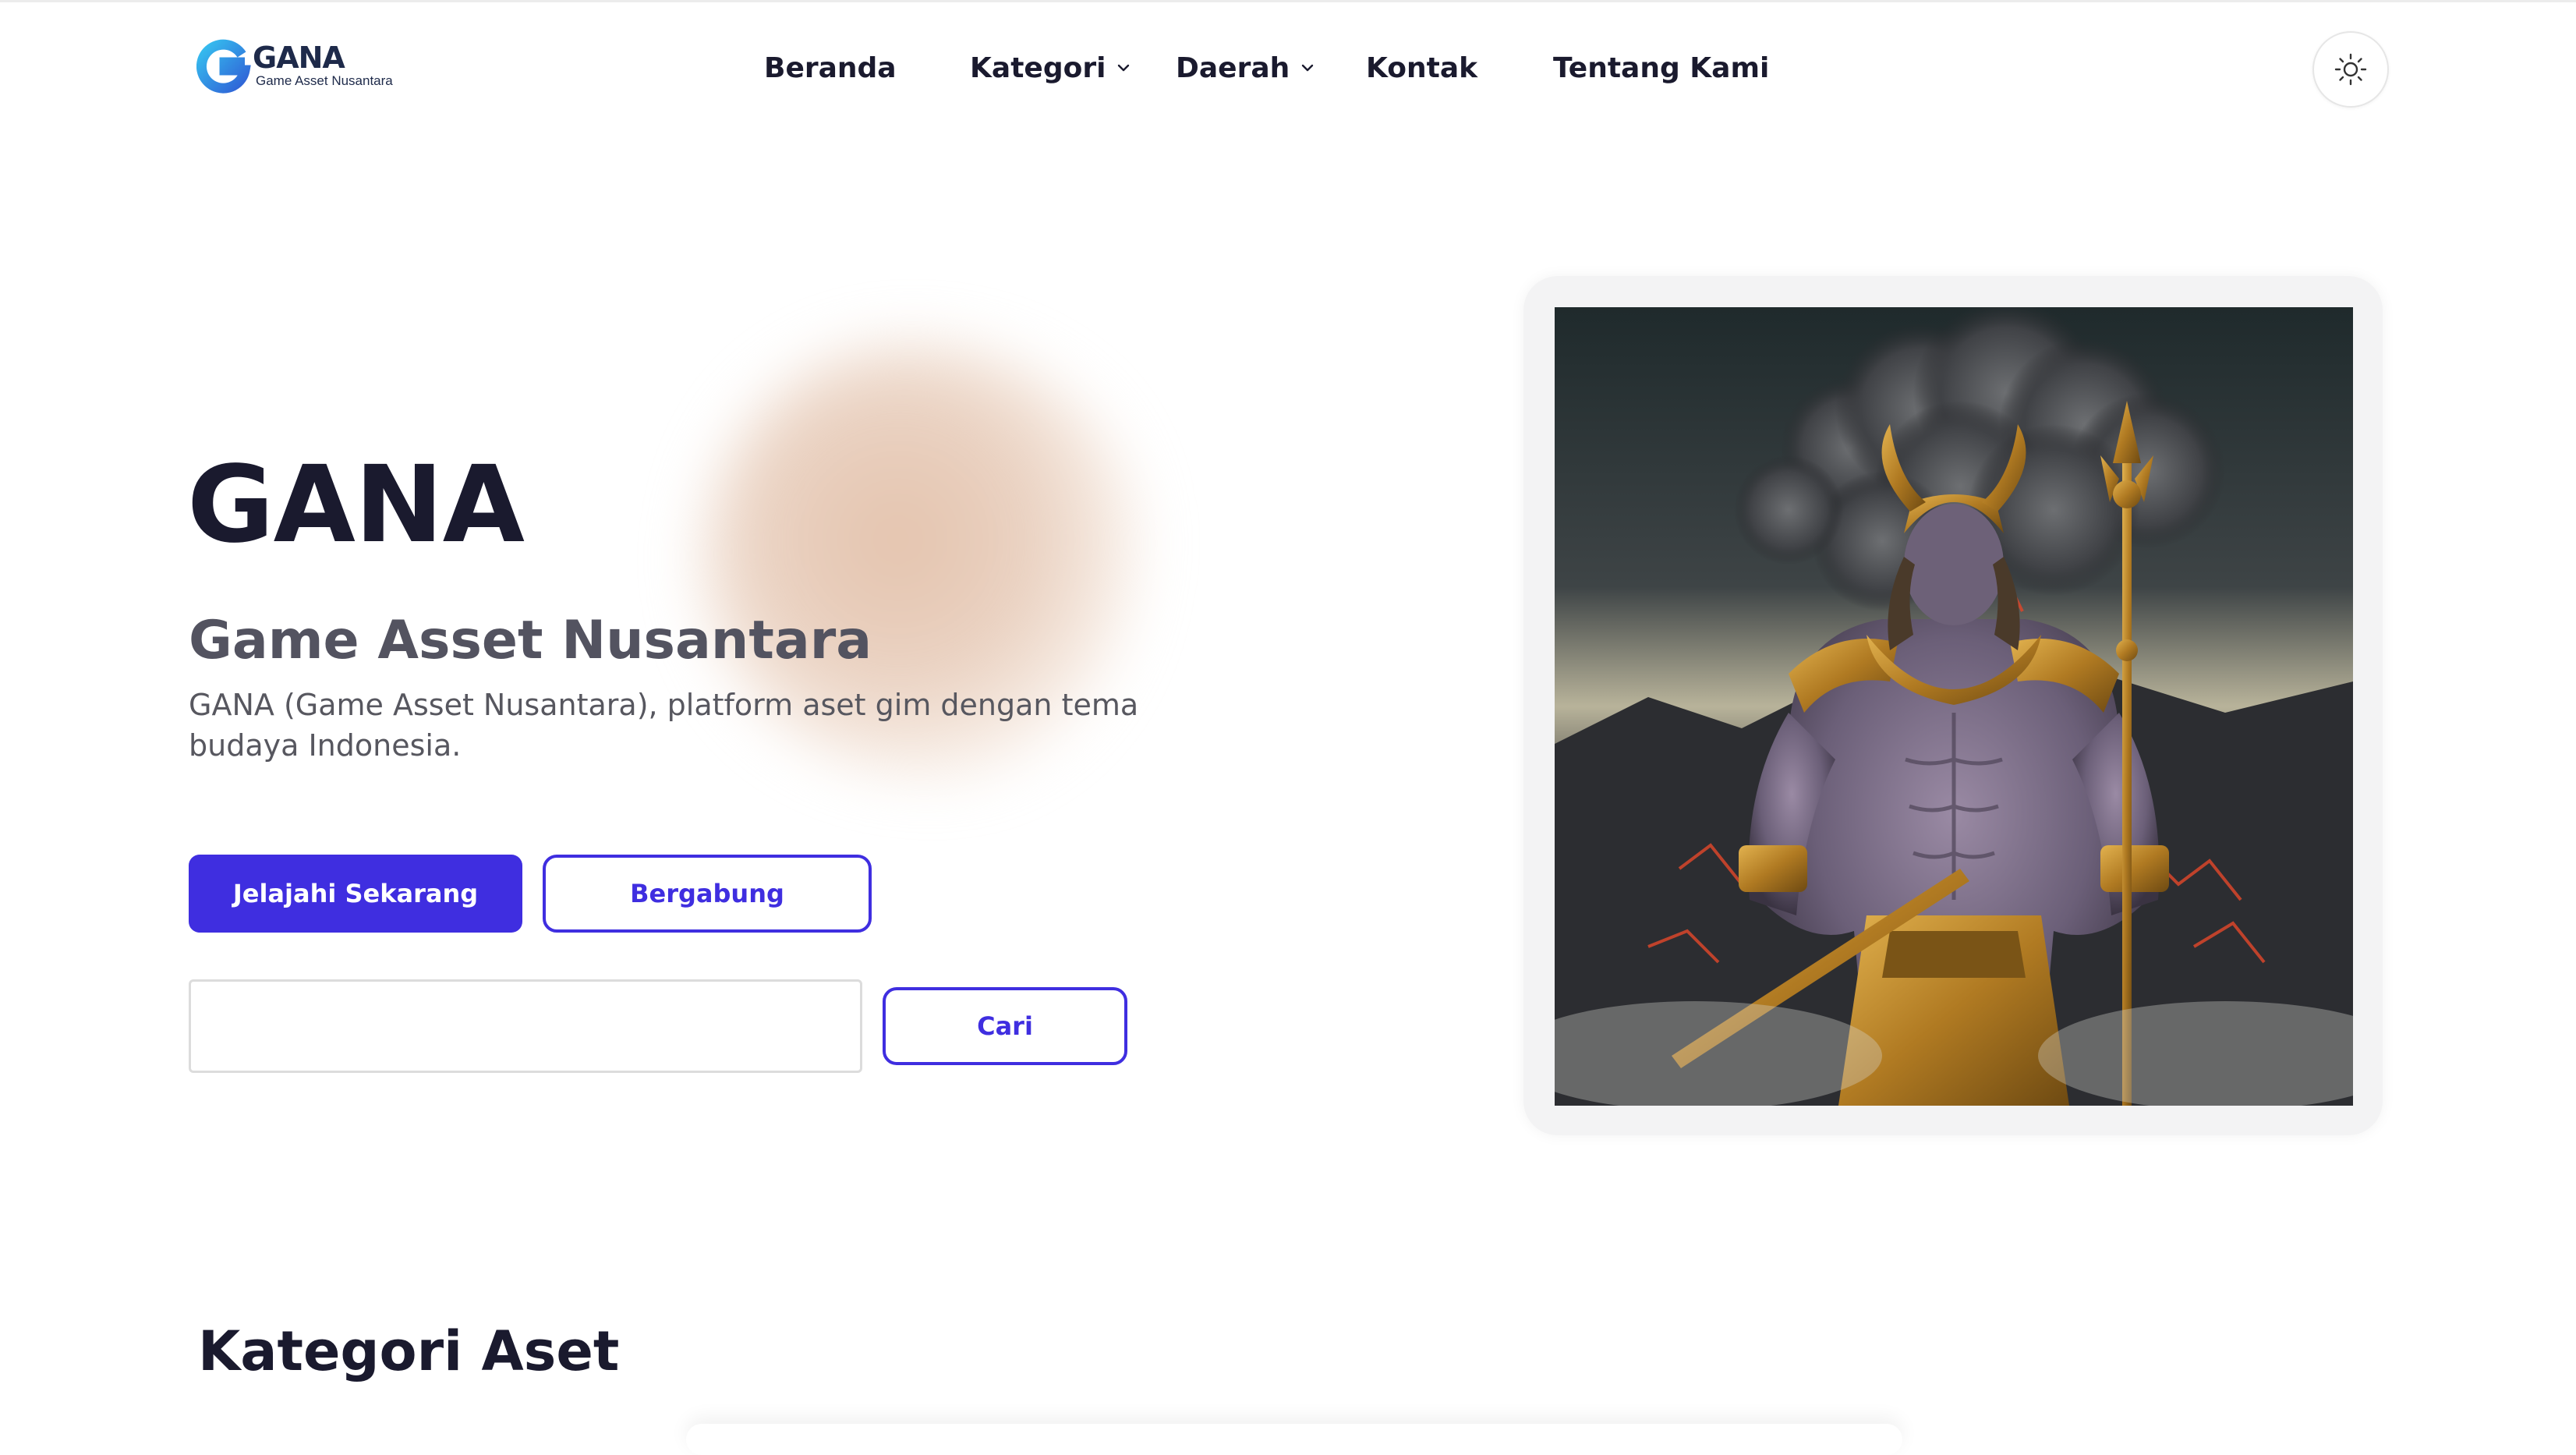  I want to click on nav-kategori: Kategori, so click(1051, 67).